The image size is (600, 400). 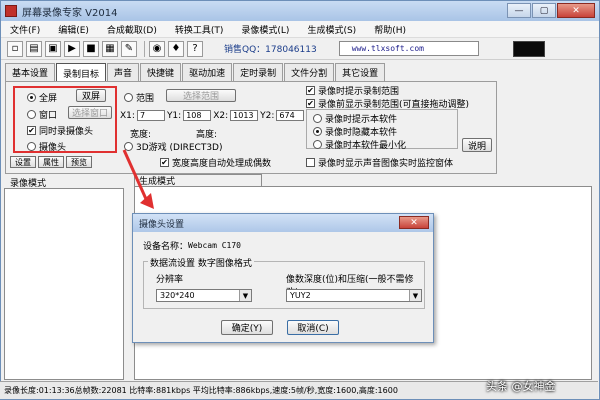 I want to click on show-range-checkbox: ✔, so click(x=310, y=90).